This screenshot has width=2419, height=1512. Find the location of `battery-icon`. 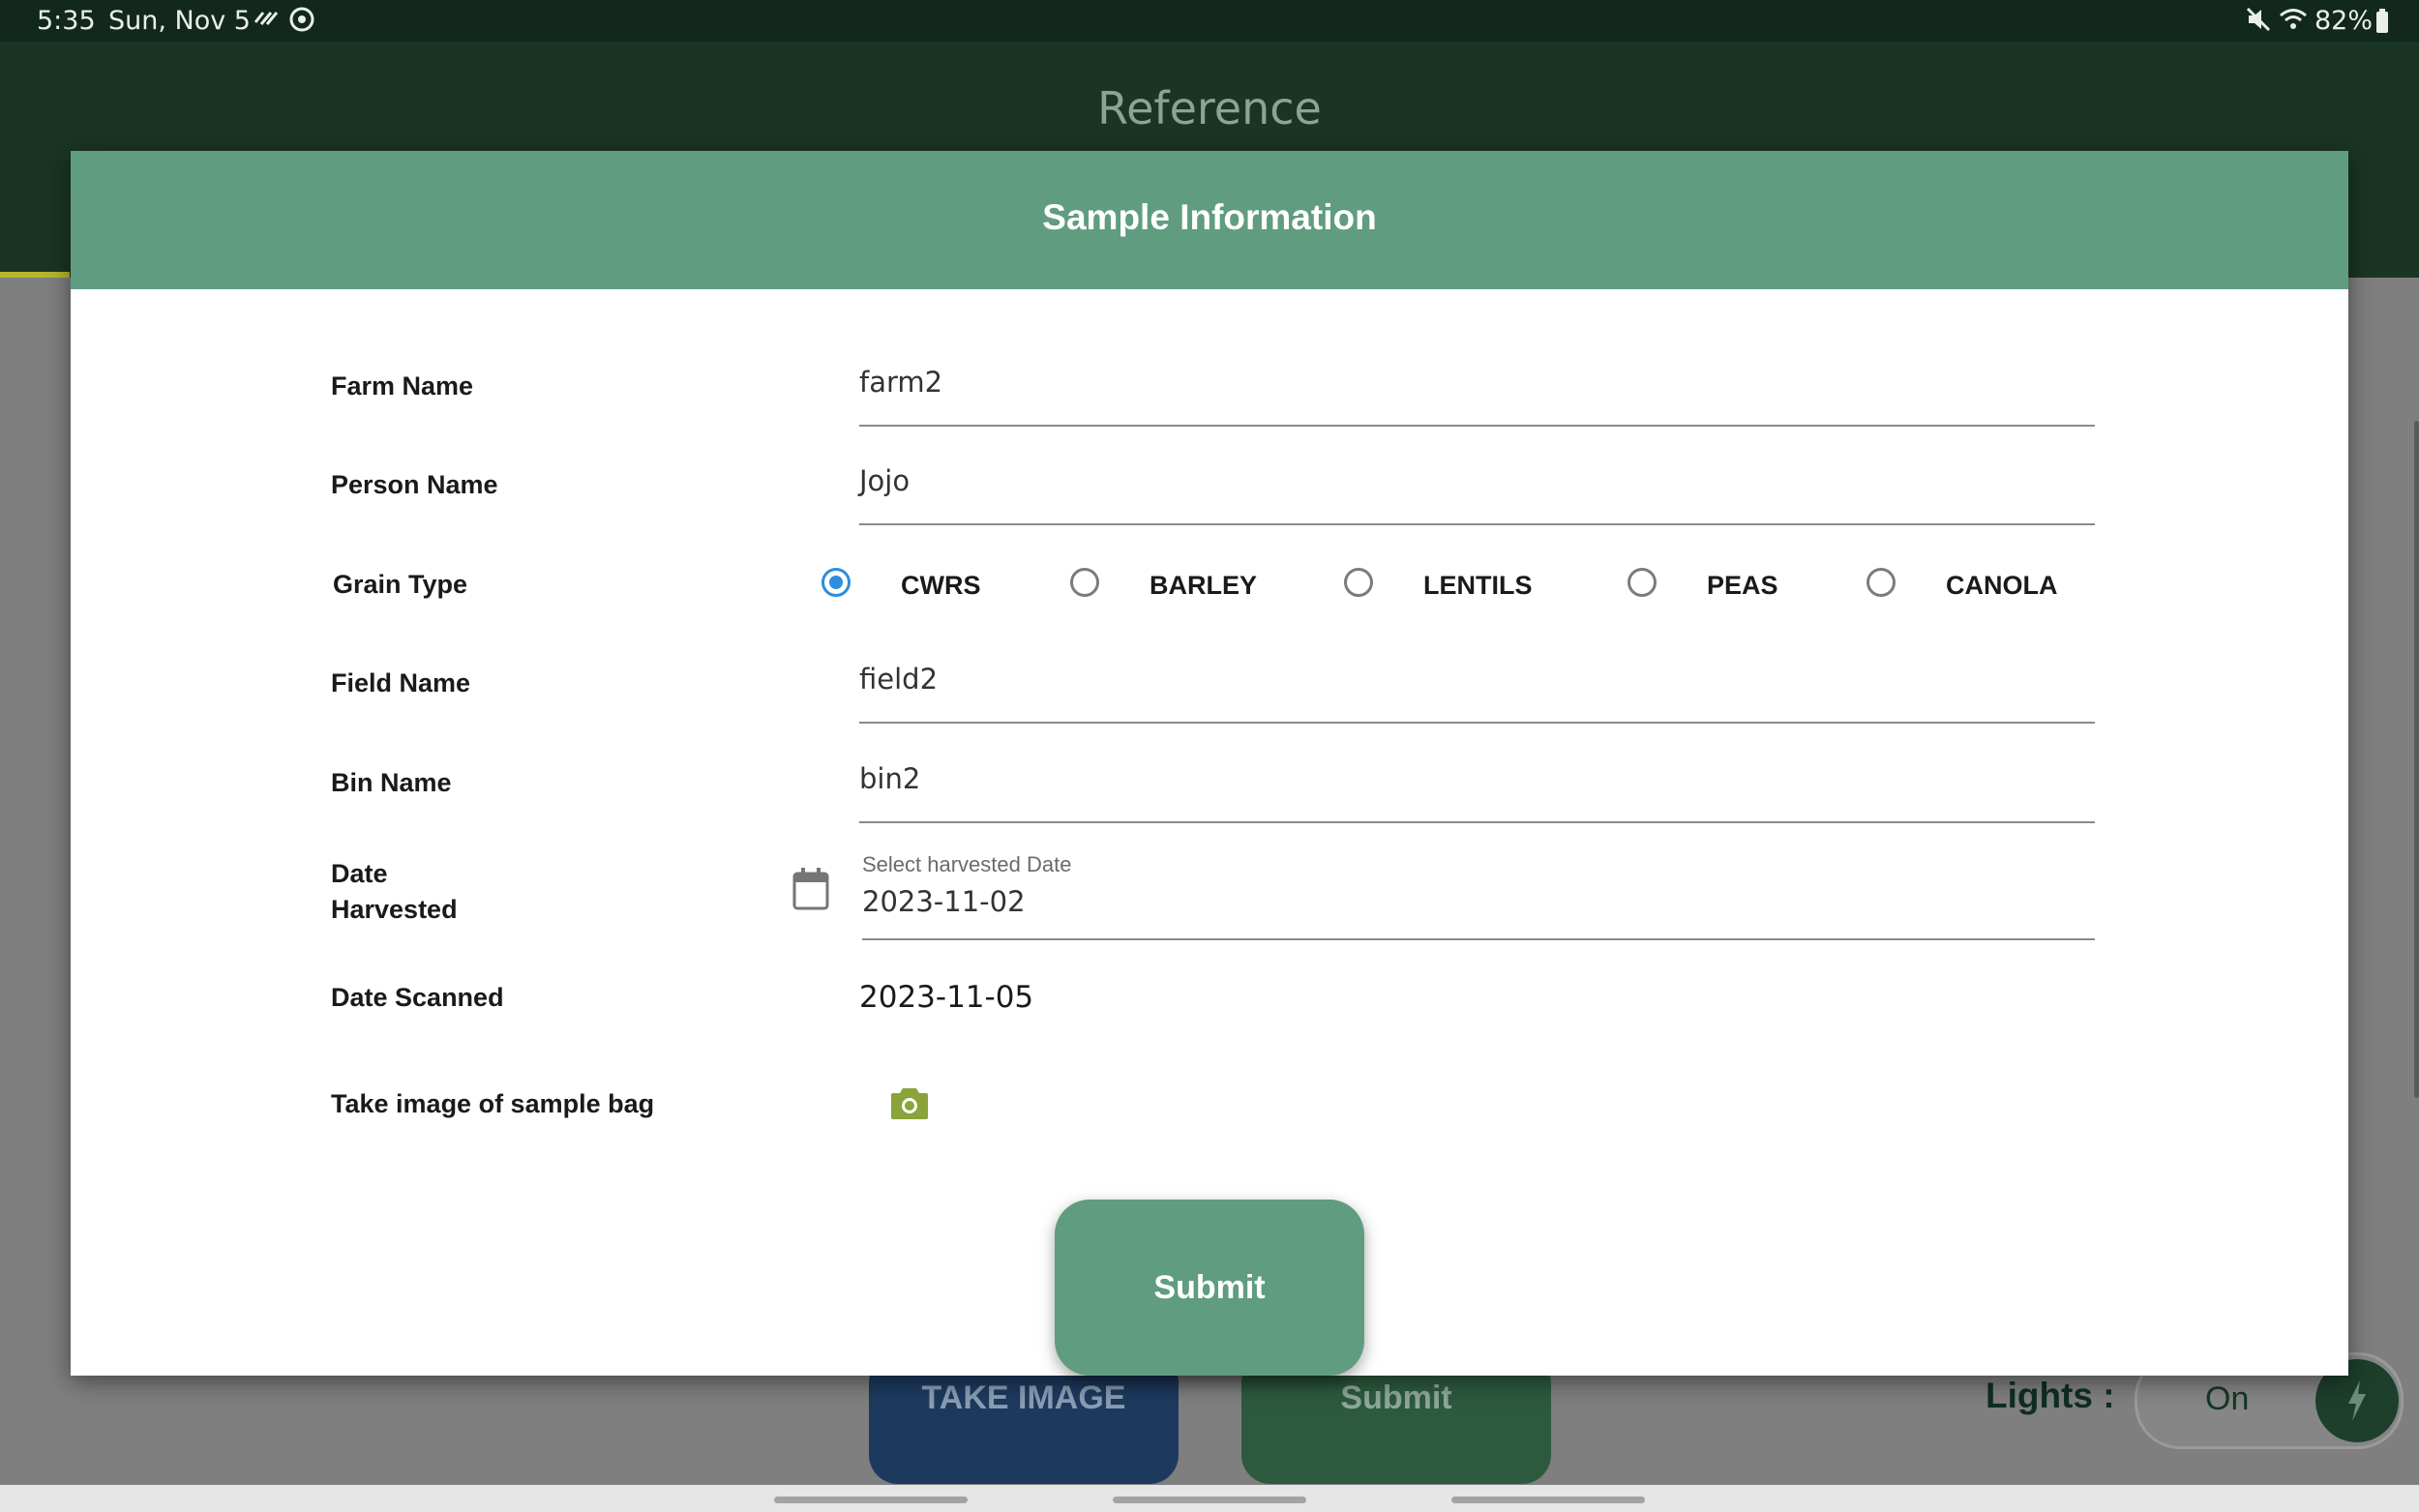

battery-icon is located at coordinates (2382, 25).